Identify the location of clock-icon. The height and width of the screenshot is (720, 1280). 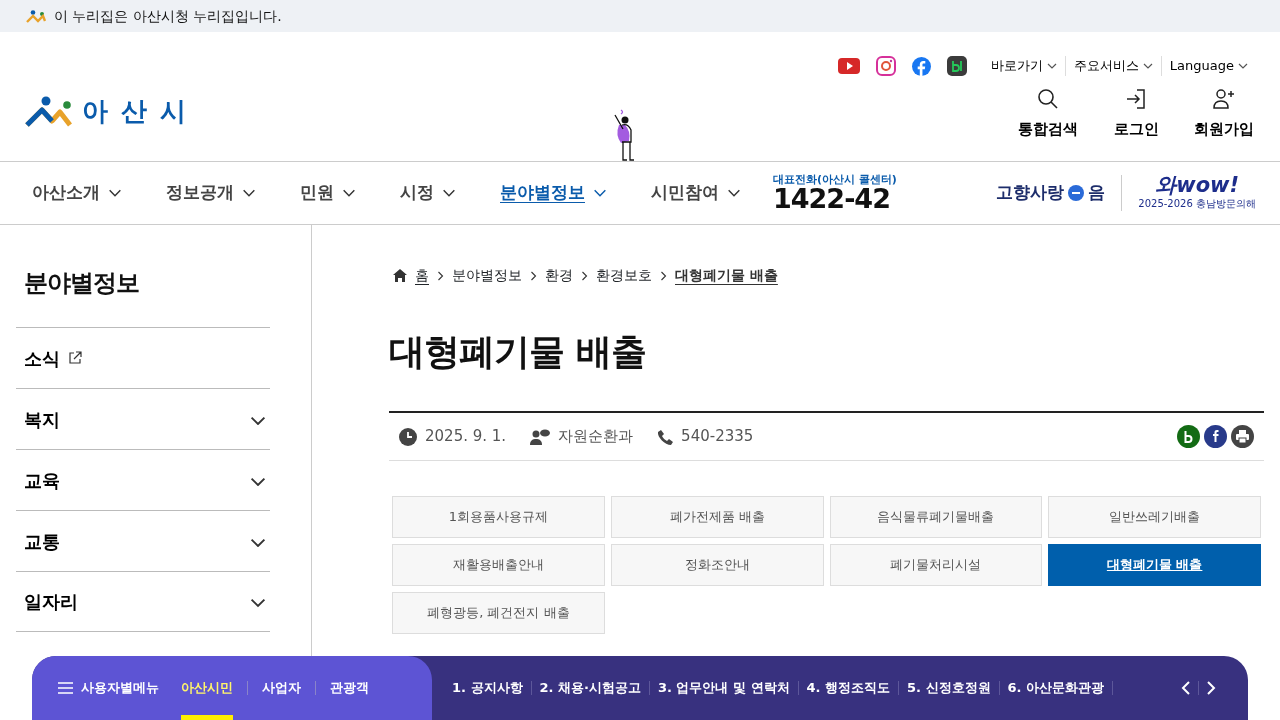
(408, 436).